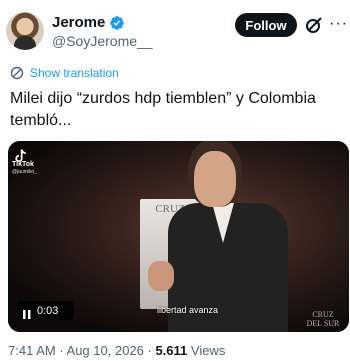 The image size is (350, 361). Describe the element at coordinates (171, 350) in the screenshot. I see `views-count: 5.611` at that location.